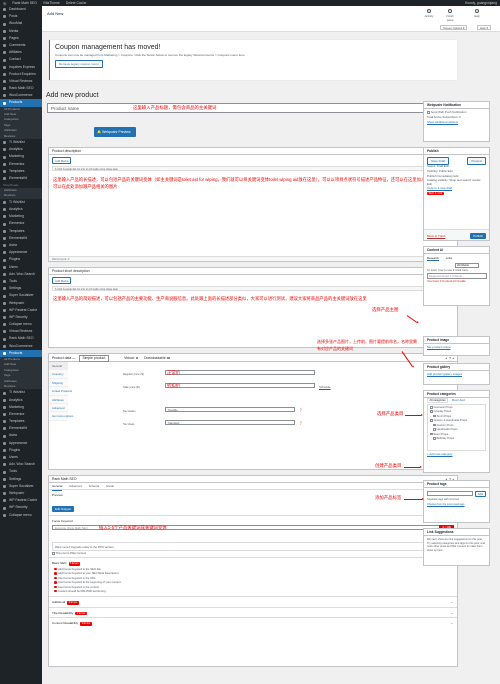 The height and width of the screenshot is (684, 500). I want to click on adminbar-item: VillaTheme, so click(51, 3).